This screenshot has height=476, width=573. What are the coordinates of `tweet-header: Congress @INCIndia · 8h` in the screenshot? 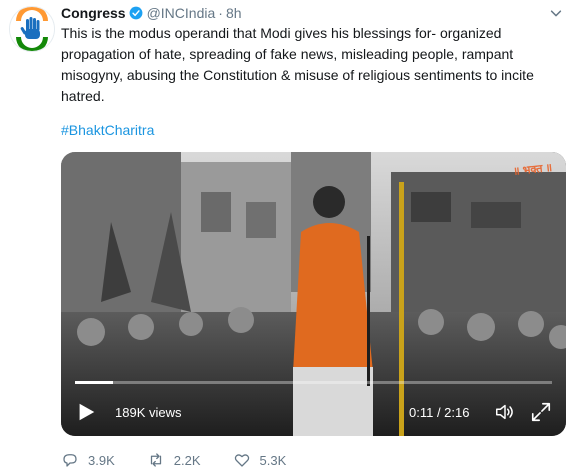 It's located at (151, 13).